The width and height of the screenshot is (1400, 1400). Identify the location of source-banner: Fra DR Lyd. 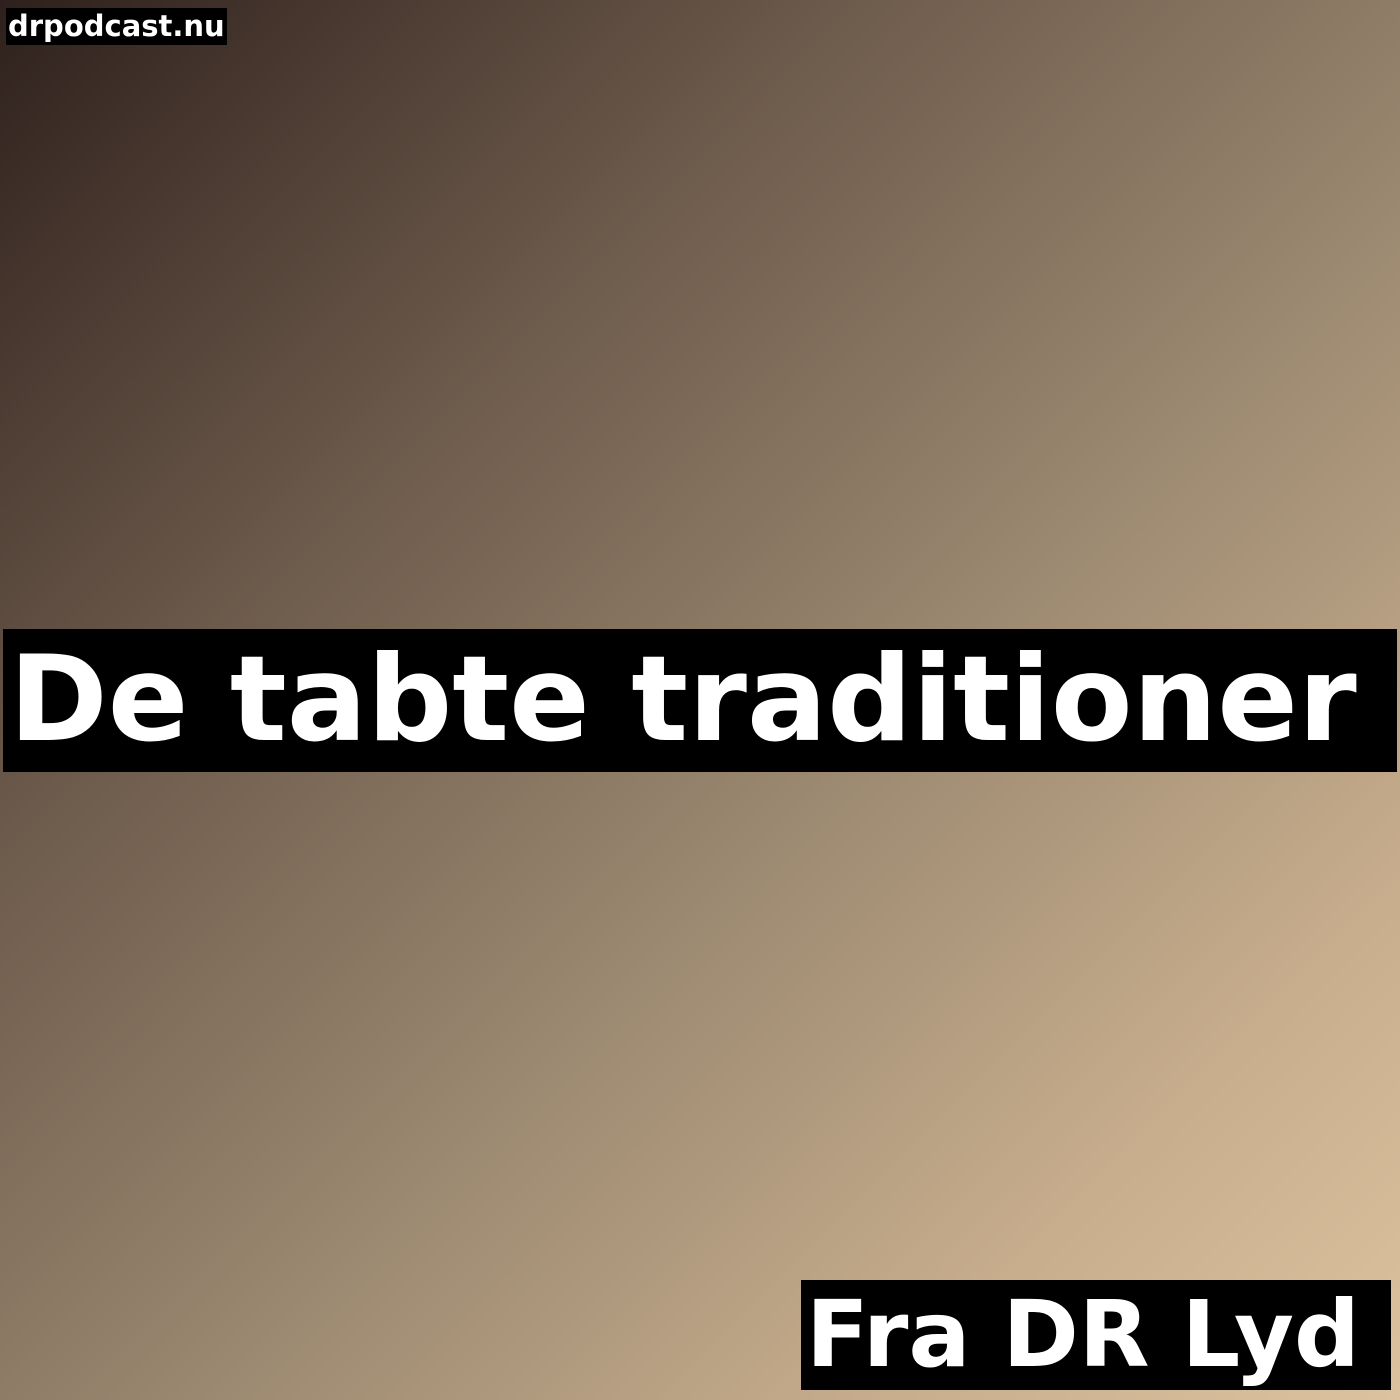
(1096, 1335).